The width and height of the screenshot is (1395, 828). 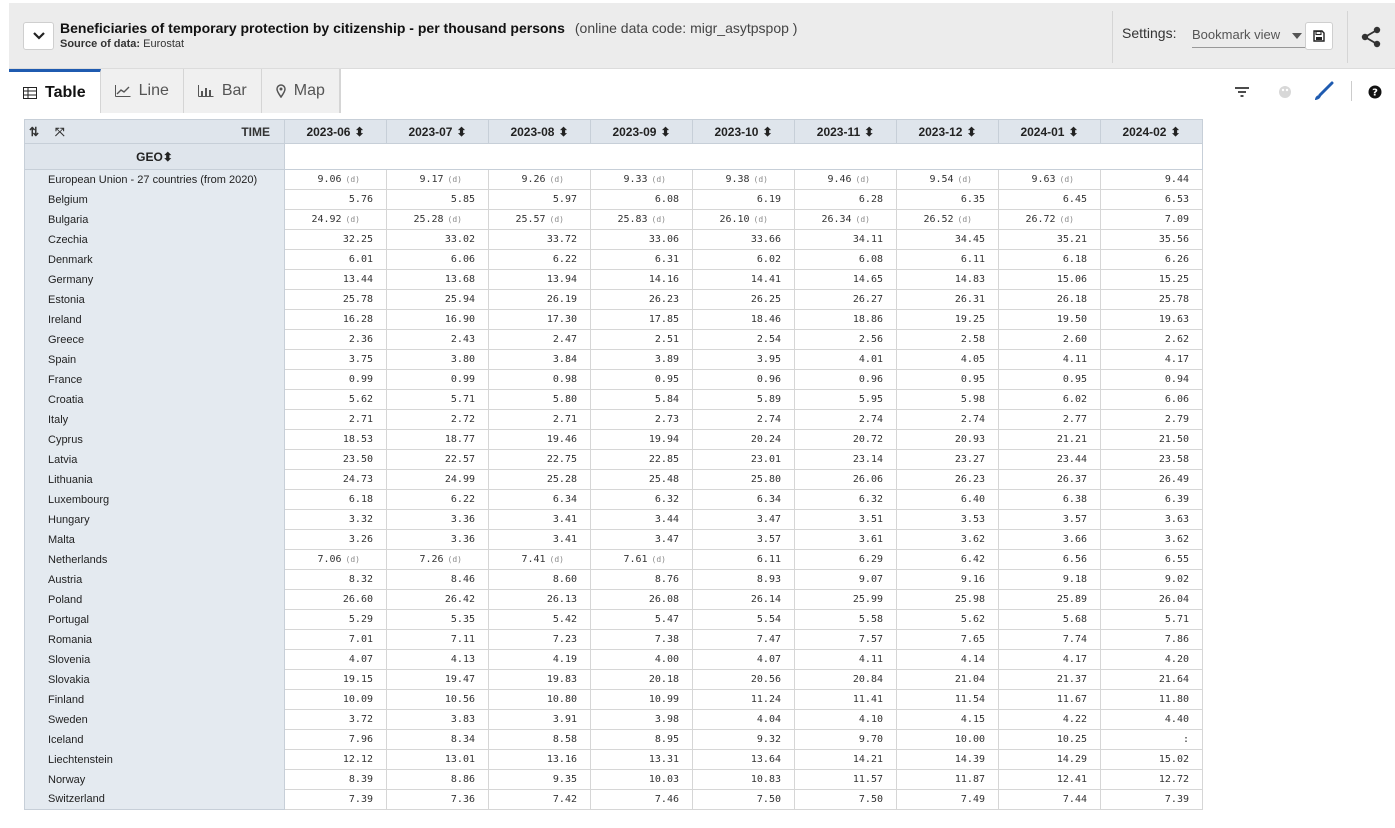 I want to click on cell-value: 2.51, so click(x=666, y=339).